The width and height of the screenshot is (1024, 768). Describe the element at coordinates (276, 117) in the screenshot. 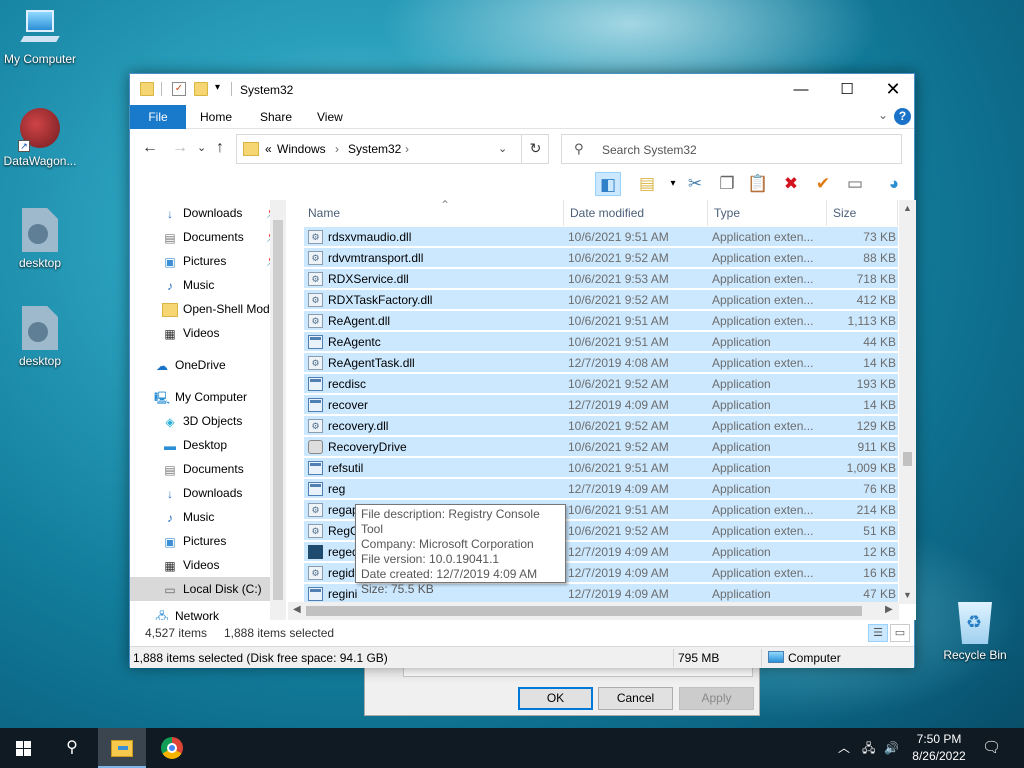

I see `tab-share: Share` at that location.